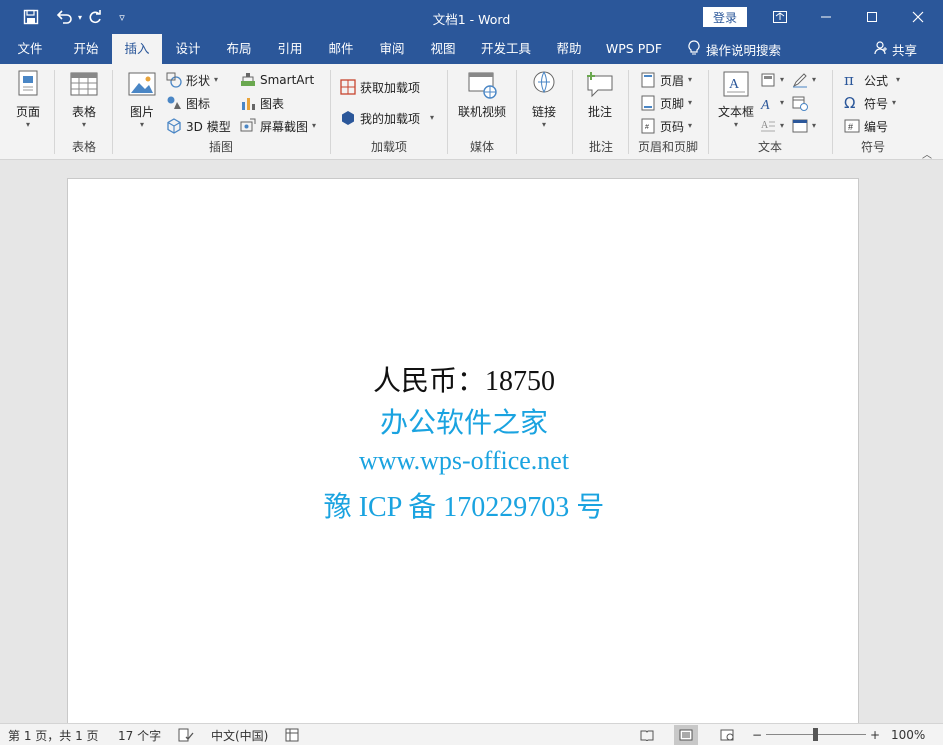 This screenshot has height=745, width=943. Describe the element at coordinates (647, 734) in the screenshot. I see `read-mode-icon` at that location.